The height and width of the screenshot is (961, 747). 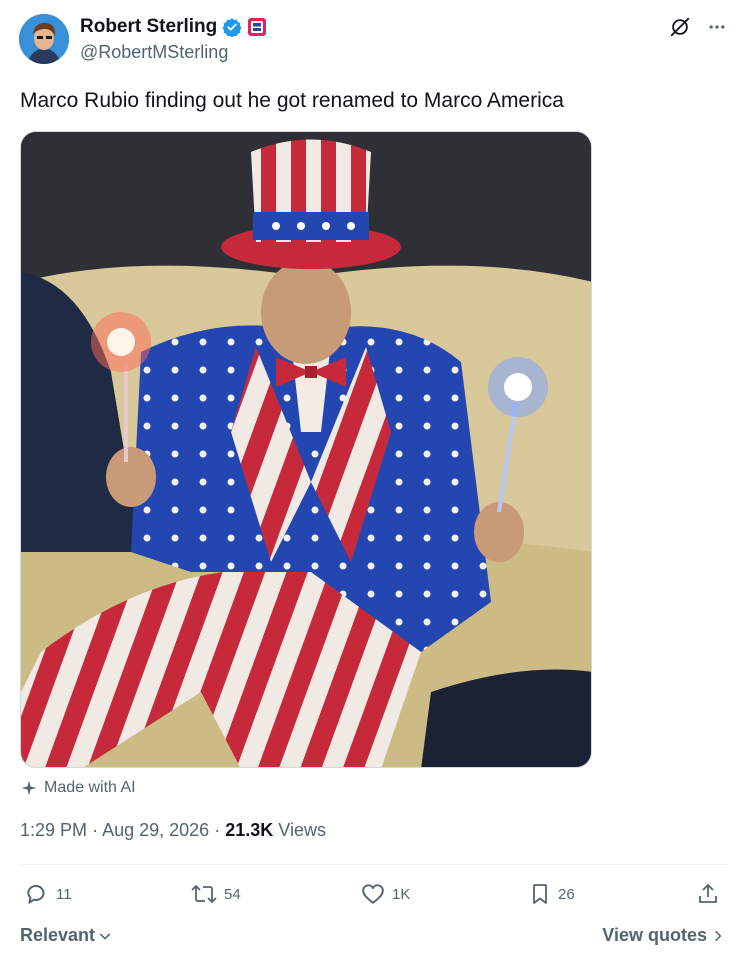 I want to click on action-bar: 11 54 1K 26, so click(x=373, y=896).